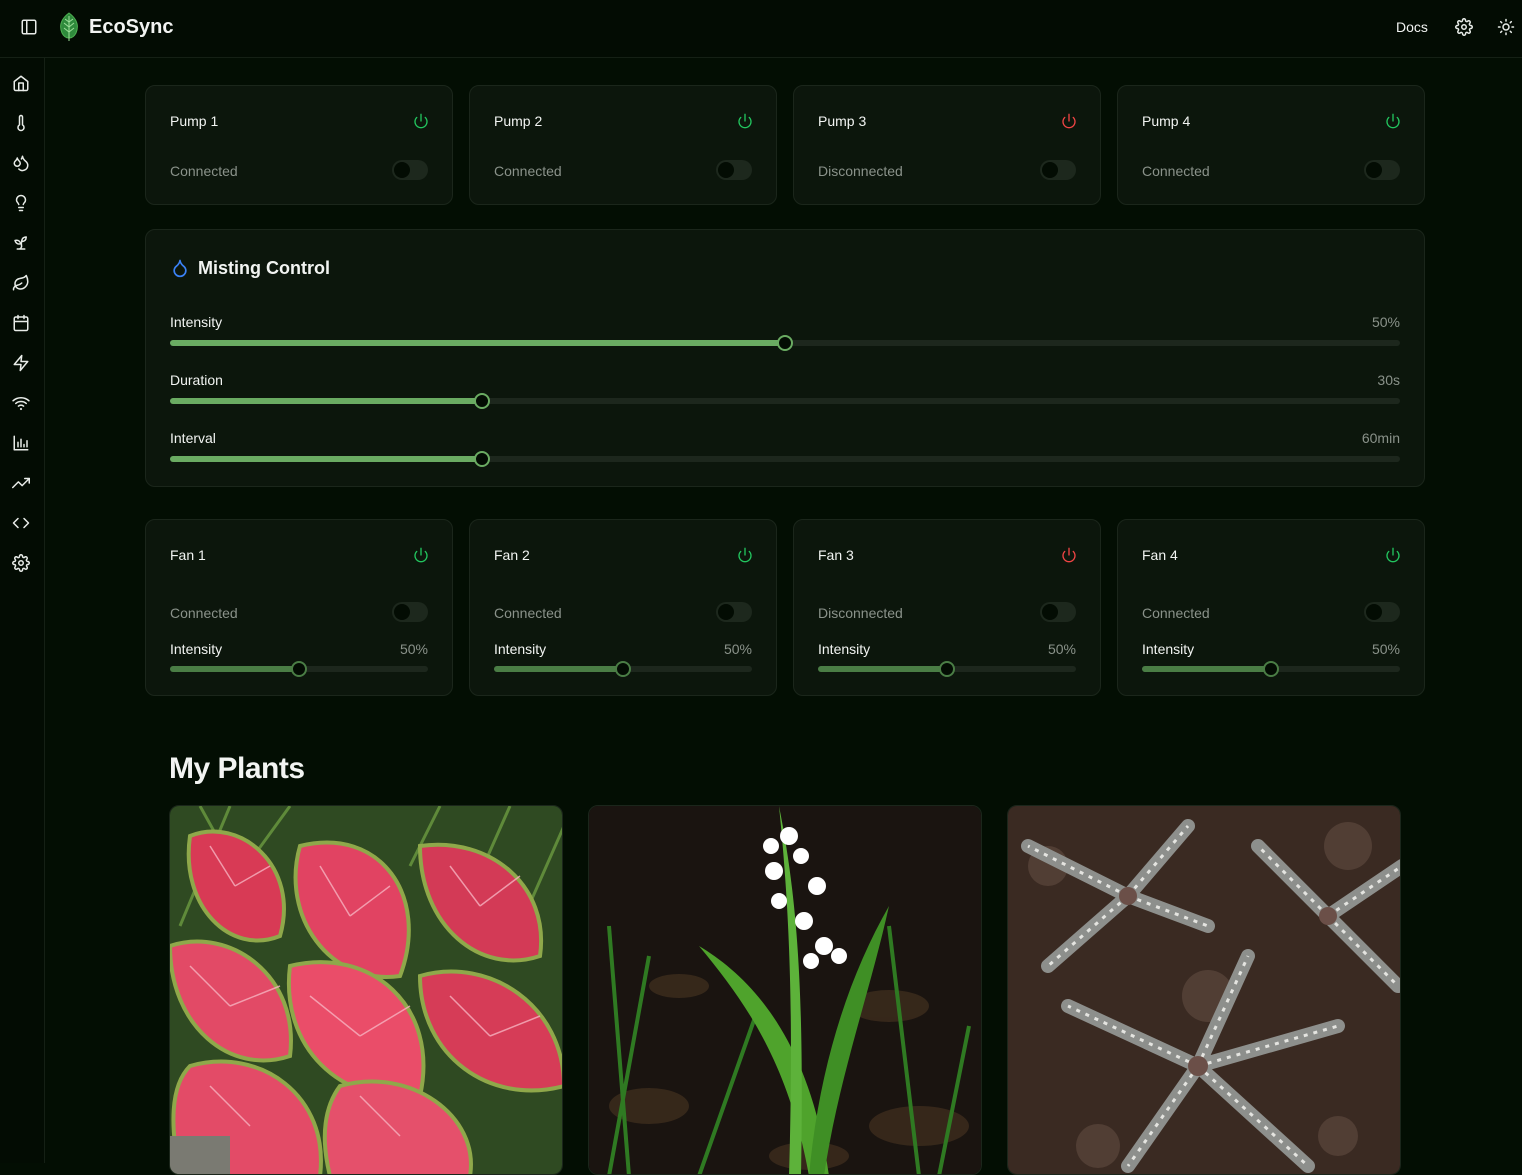 The width and height of the screenshot is (1522, 1175). I want to click on sprout-icon, so click(21, 243).